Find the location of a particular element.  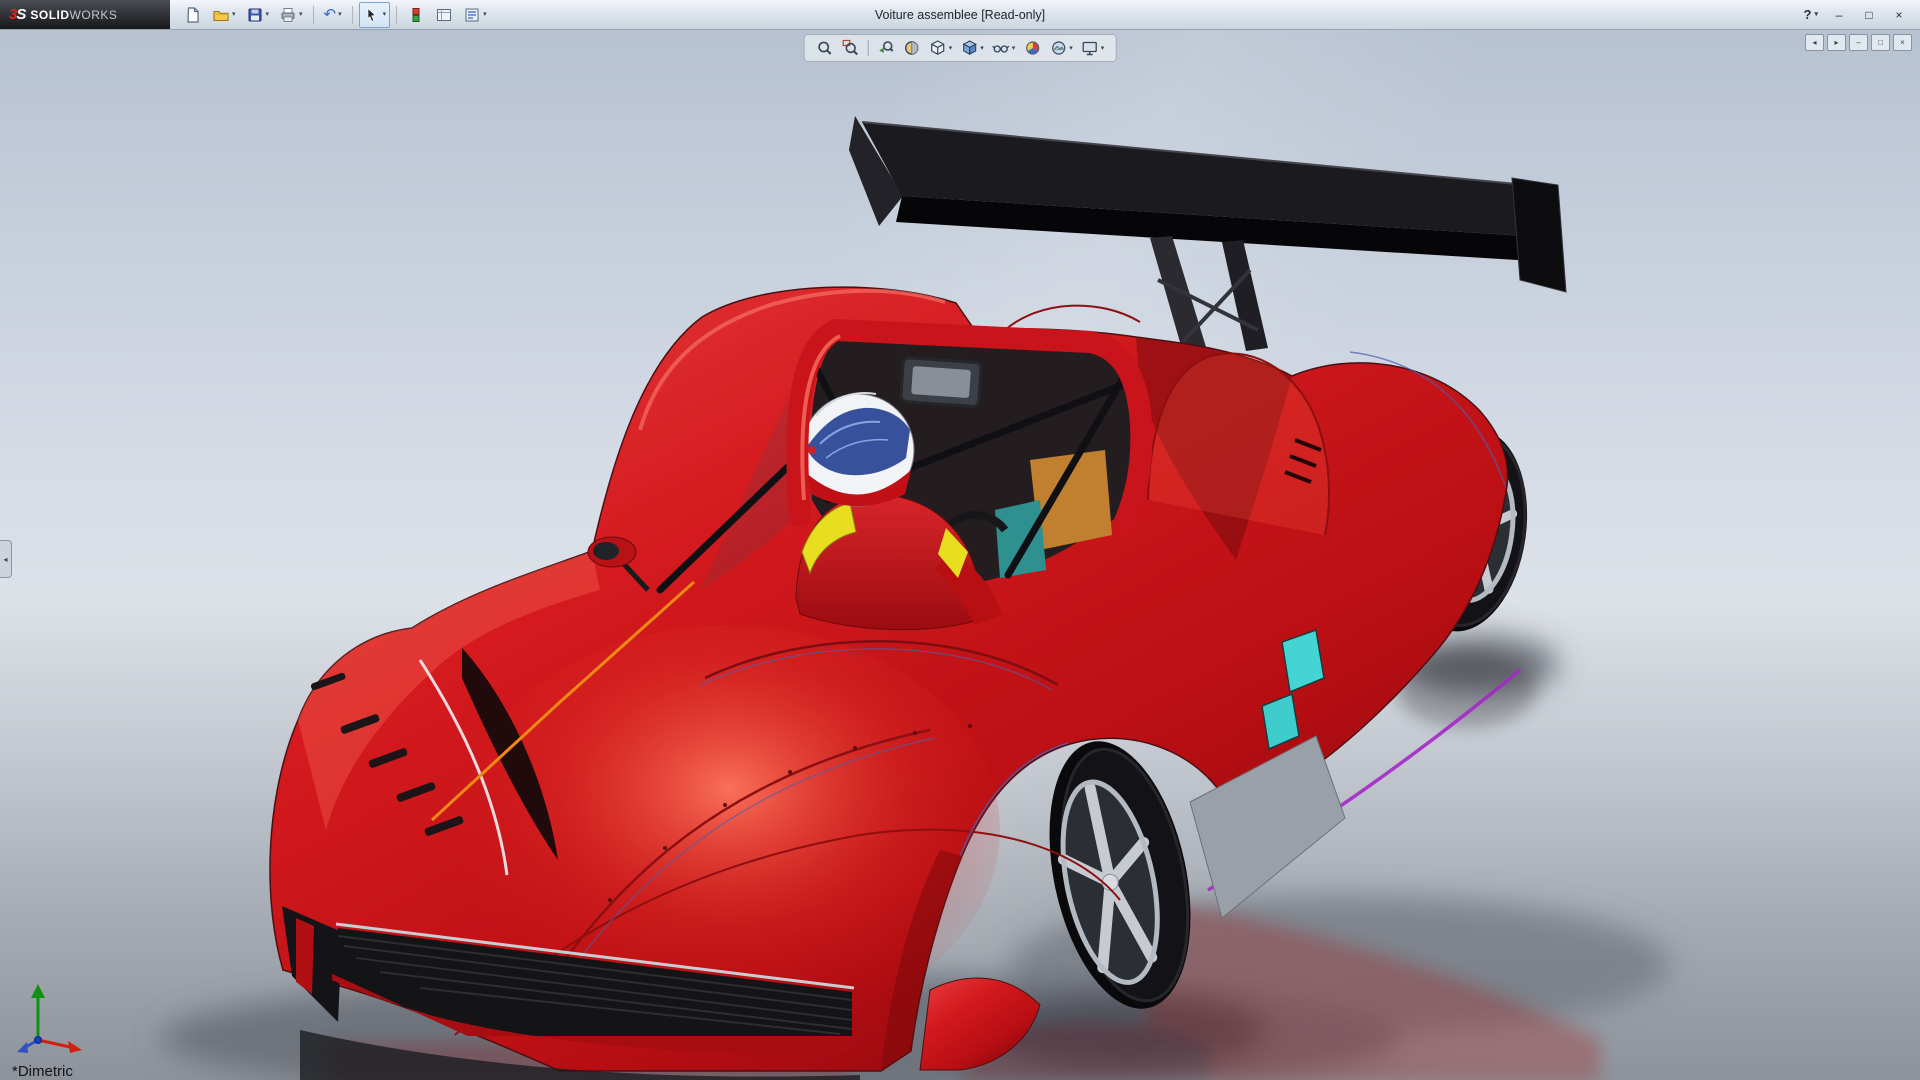

new-button is located at coordinates (193, 15).